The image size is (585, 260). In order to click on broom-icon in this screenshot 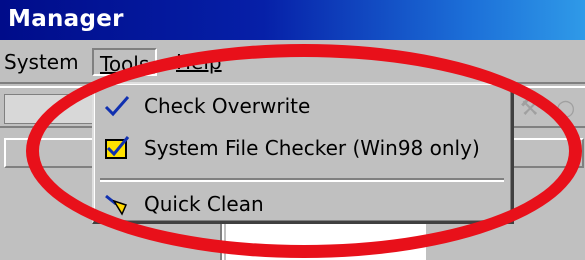, I will do `click(116, 205)`.